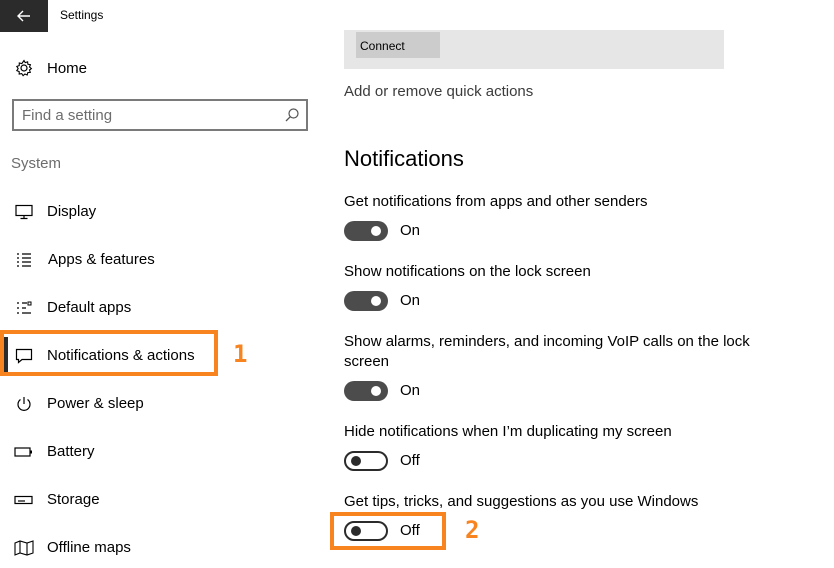  I want to click on add-remove-quick-actions-link: Add or remove quick actions, so click(438, 91).